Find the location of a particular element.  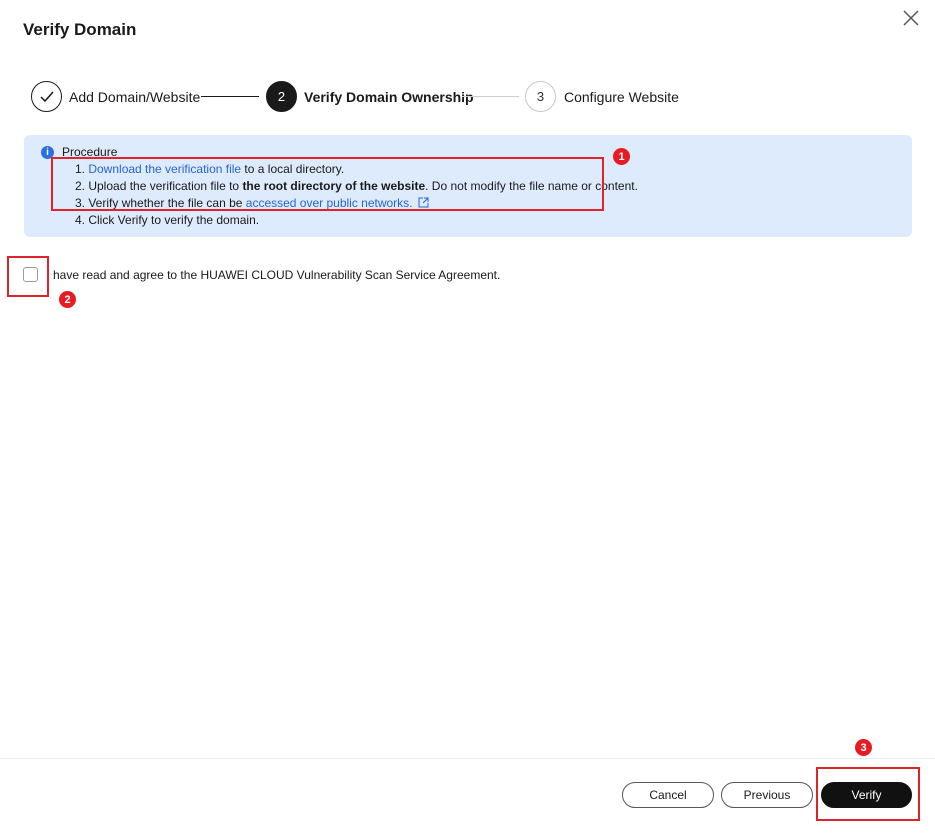

footer-divider is located at coordinates (467, 758).